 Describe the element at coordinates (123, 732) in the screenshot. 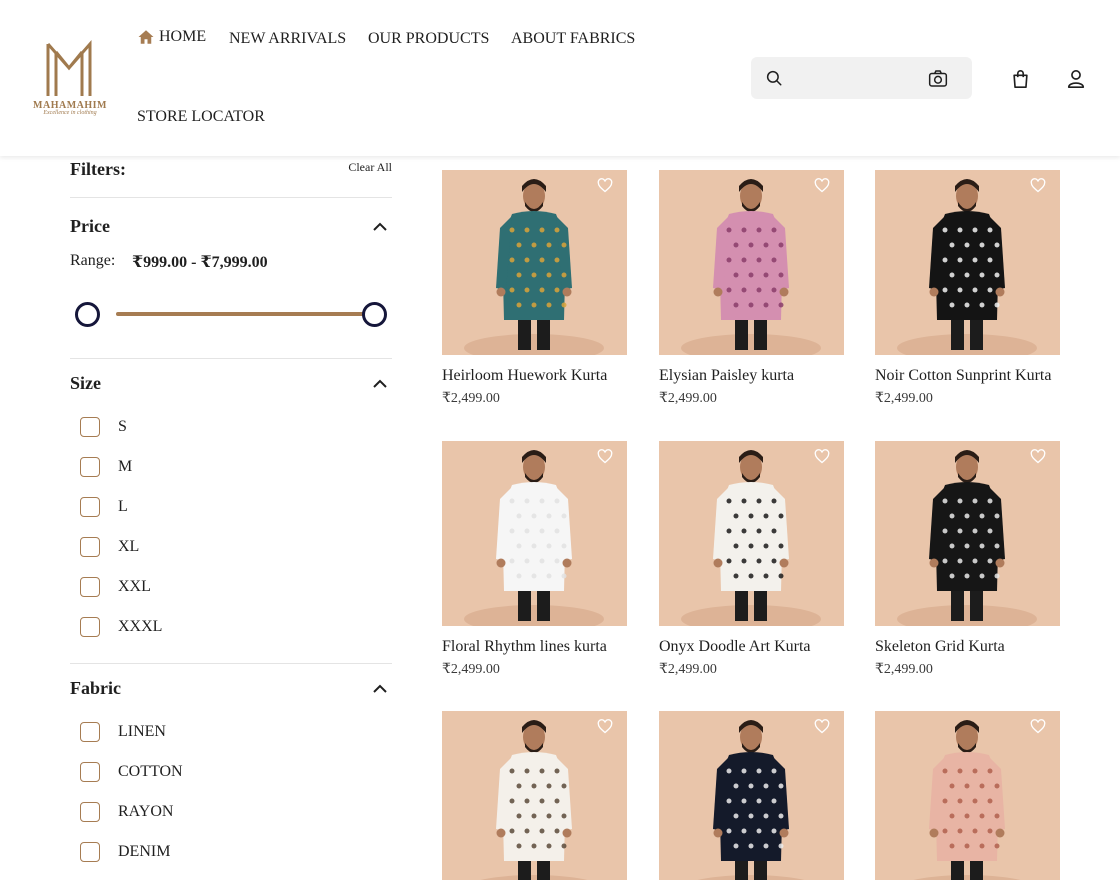

I see `fabric-option-linen: LINEN` at that location.